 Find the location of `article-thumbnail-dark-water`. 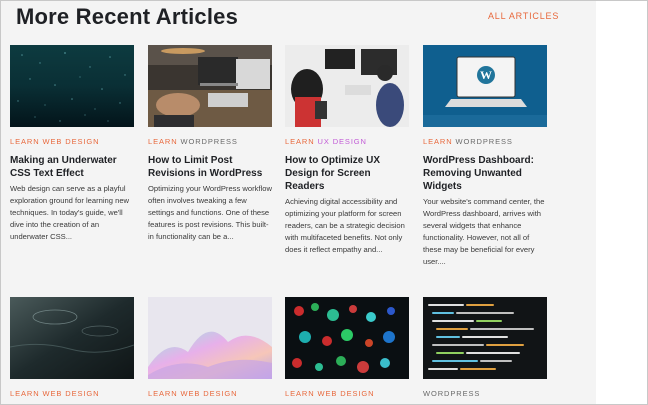

article-thumbnail-dark-water is located at coordinates (72, 338).